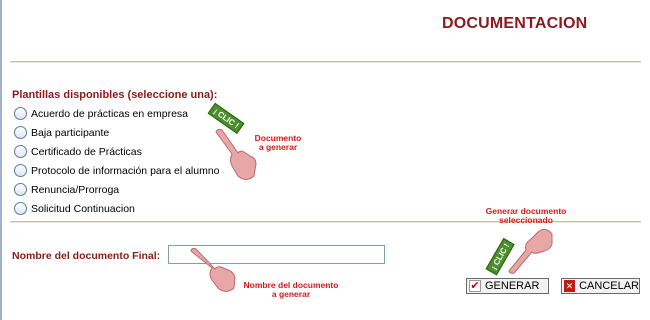  What do you see at coordinates (512, 286) in the screenshot?
I see `generate-button-label: GENERAR` at bounding box center [512, 286].